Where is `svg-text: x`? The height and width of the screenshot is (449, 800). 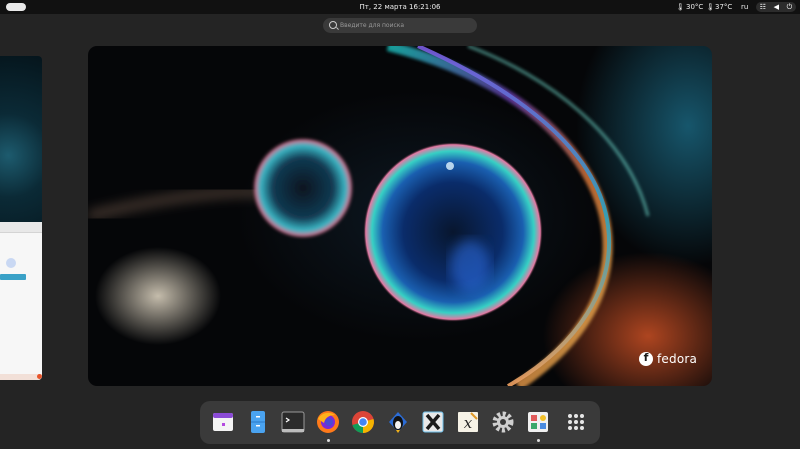
svg-text: x is located at coordinates (468, 423).